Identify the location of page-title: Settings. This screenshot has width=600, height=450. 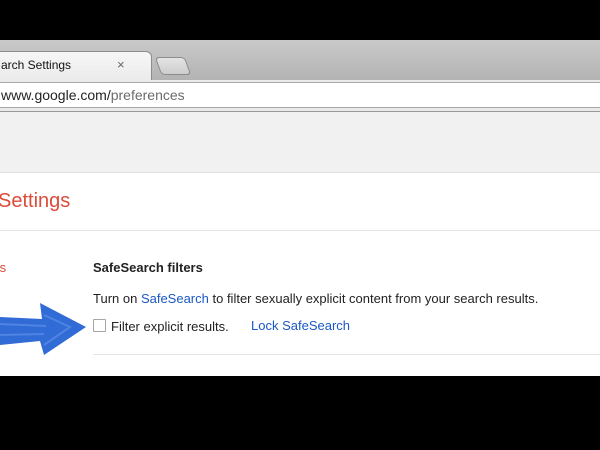
(35, 201).